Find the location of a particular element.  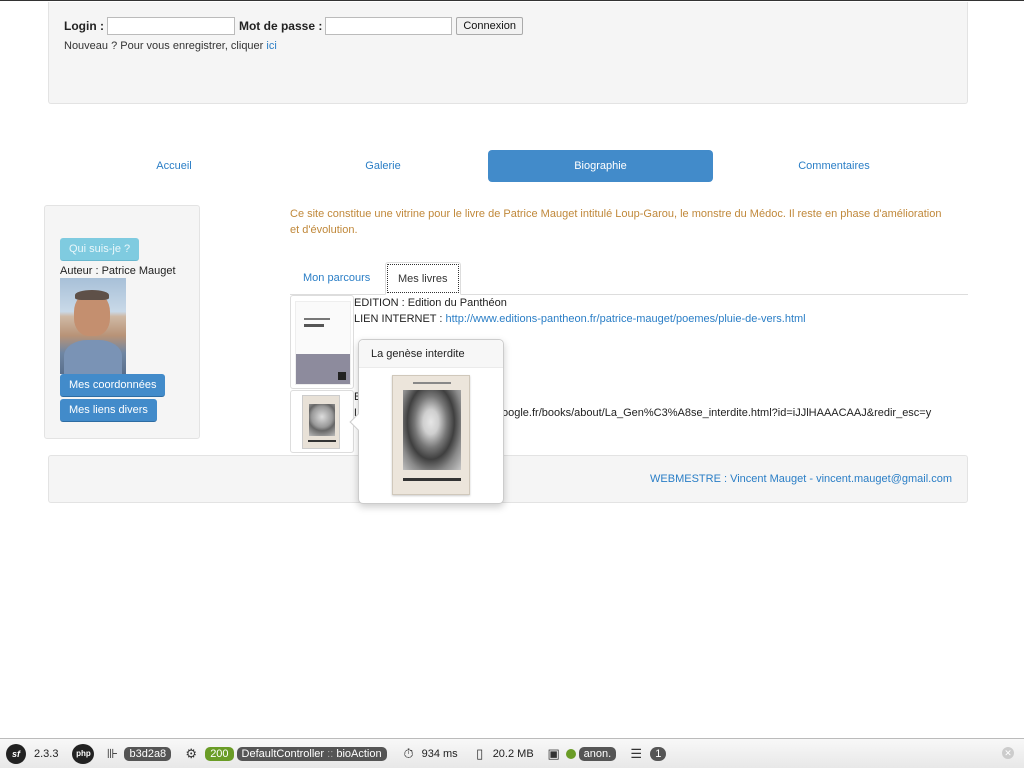

memory-icon: ▯ is located at coordinates (480, 753).